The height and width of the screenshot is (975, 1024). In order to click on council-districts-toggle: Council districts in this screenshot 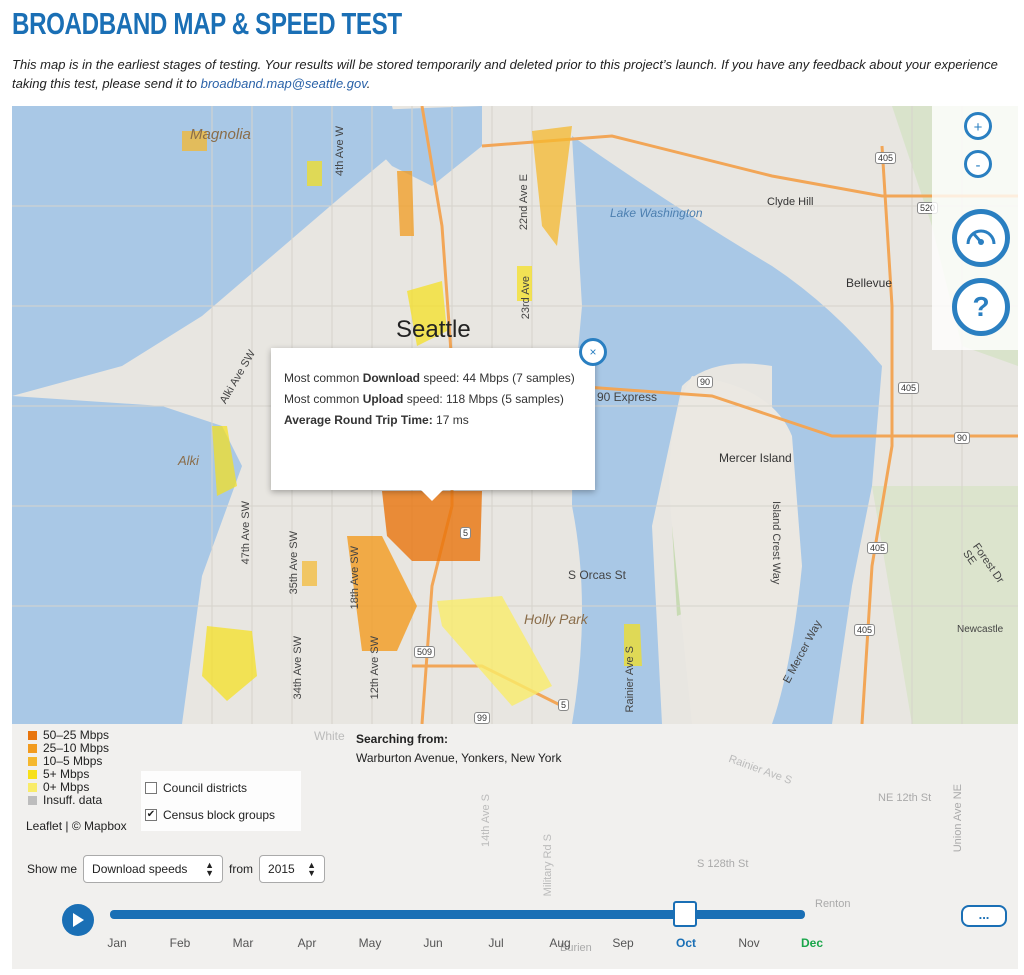, I will do `click(196, 788)`.